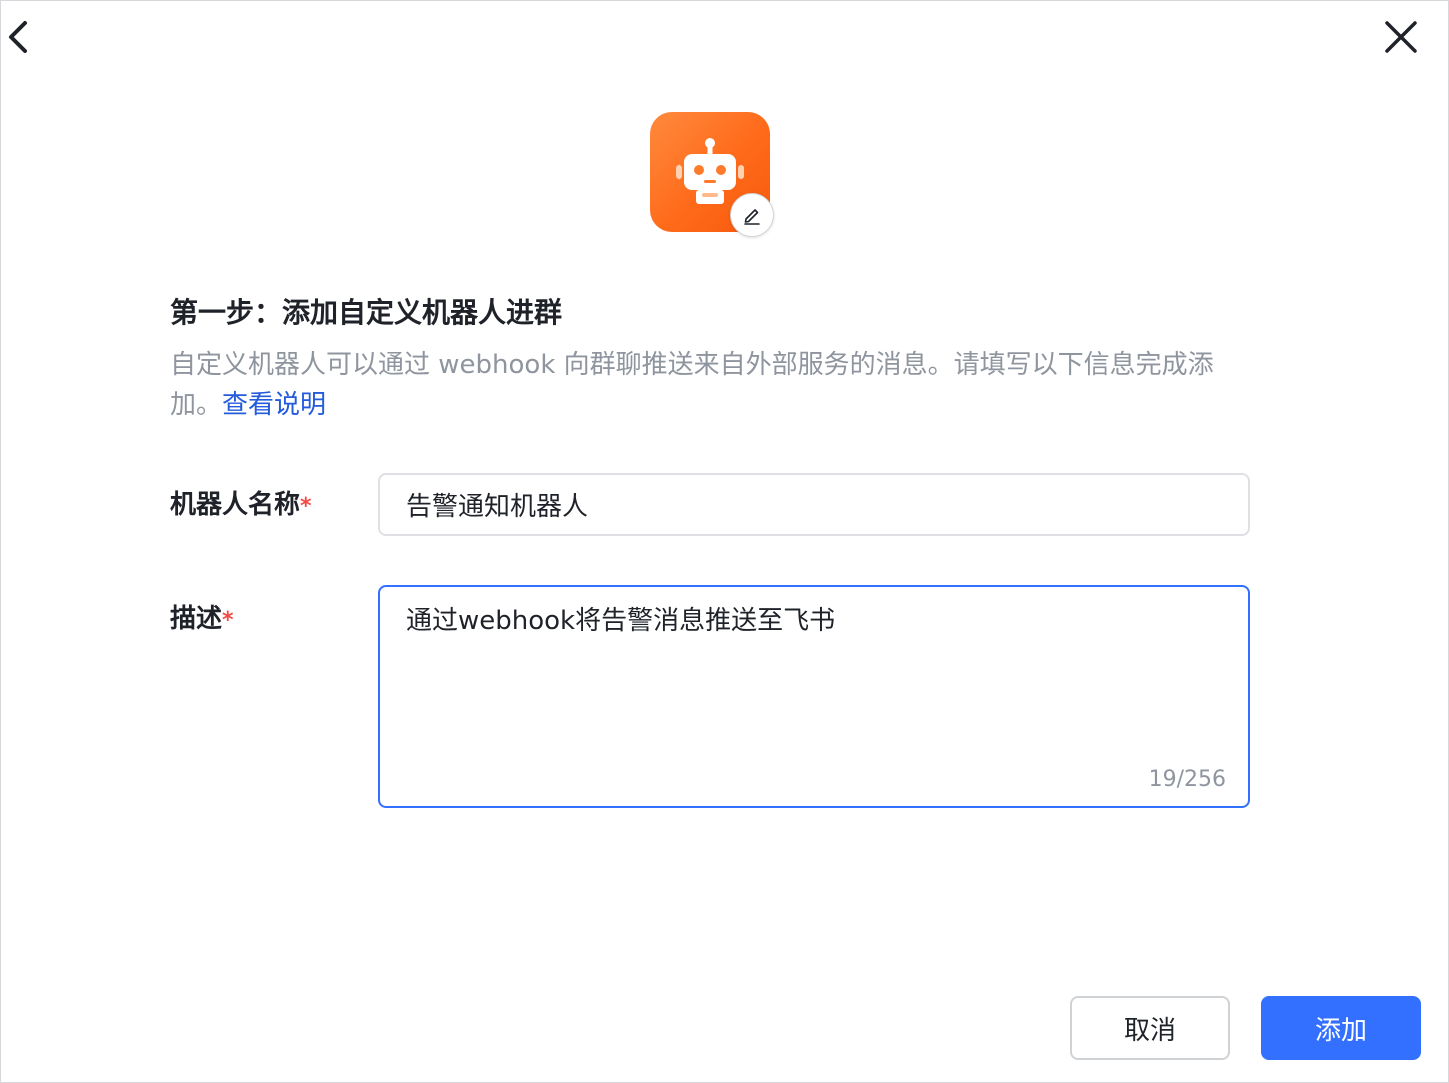  I want to click on close-icon, so click(1401, 37).